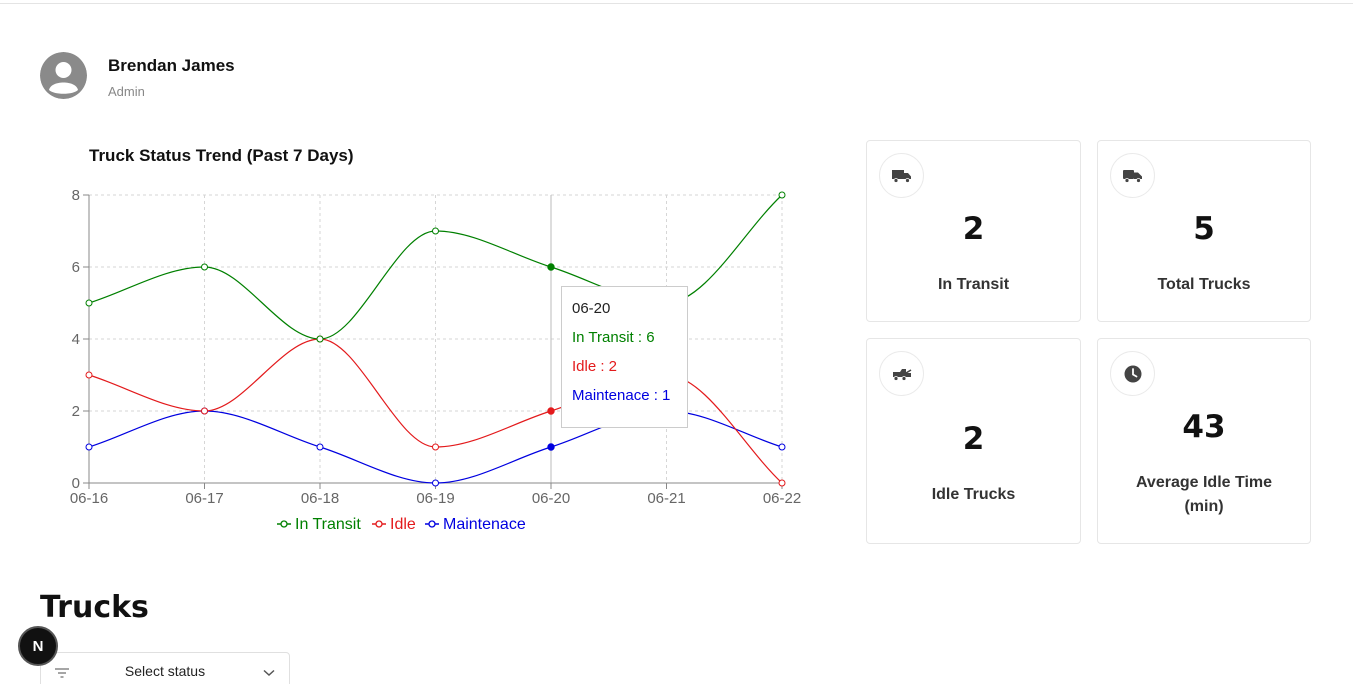 Image resolution: width=1353 pixels, height=684 pixels. I want to click on x-tick-label: 06-21, so click(666, 498).